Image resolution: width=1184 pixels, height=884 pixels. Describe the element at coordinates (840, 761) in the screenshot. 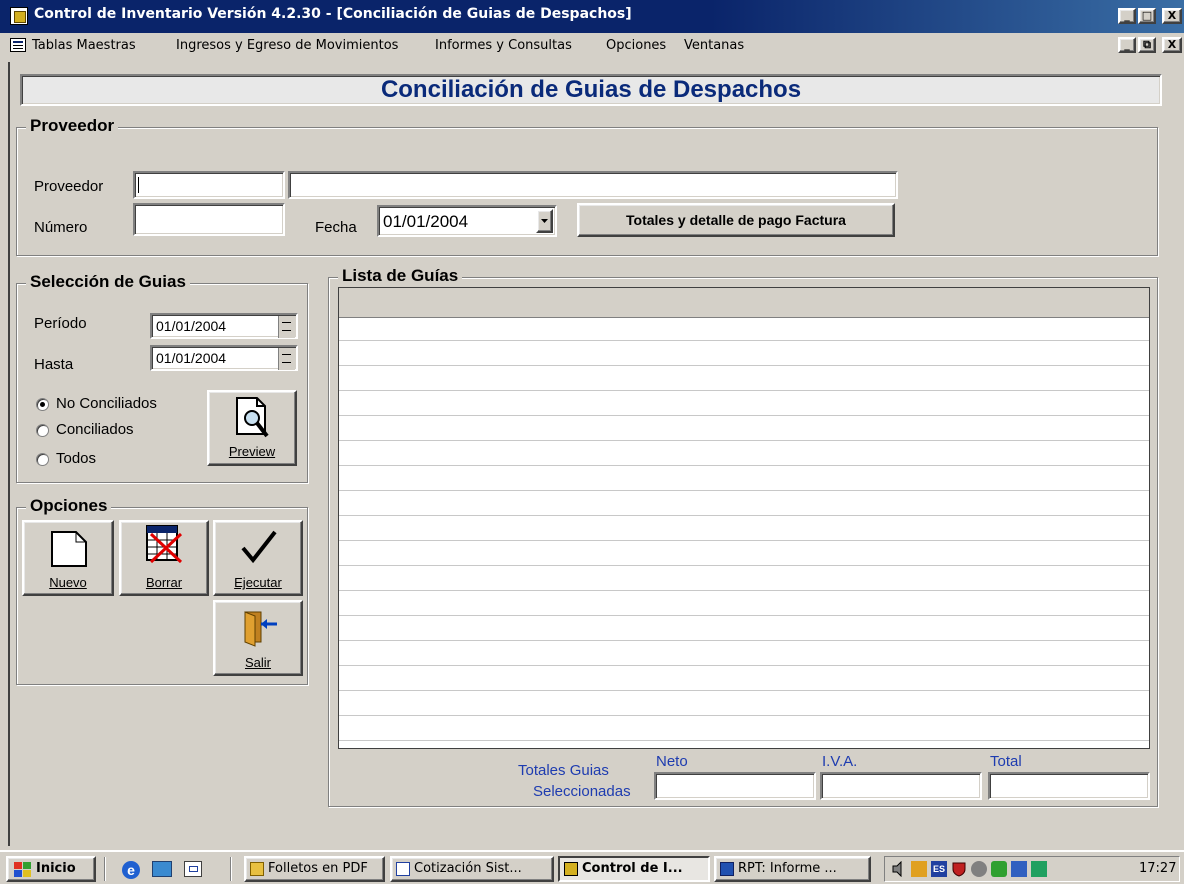

I see `iva-label: I.V.A.` at that location.